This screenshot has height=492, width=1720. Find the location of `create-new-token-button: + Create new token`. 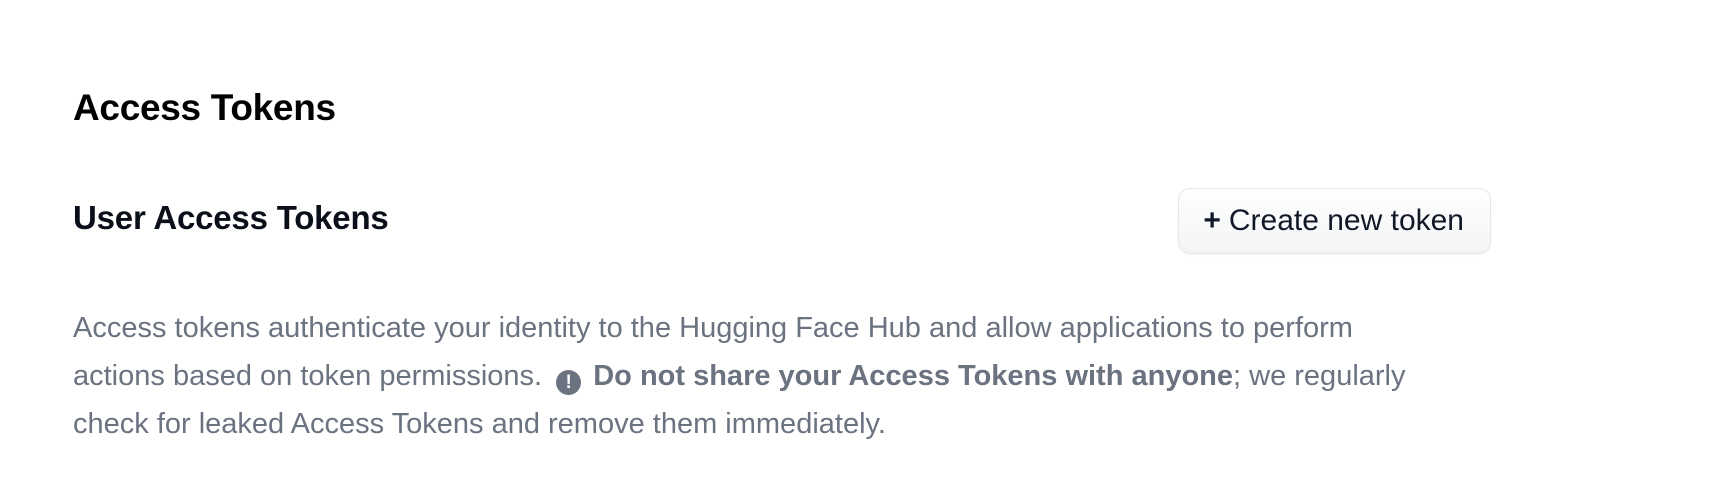

create-new-token-button: + Create new token is located at coordinates (1334, 221).